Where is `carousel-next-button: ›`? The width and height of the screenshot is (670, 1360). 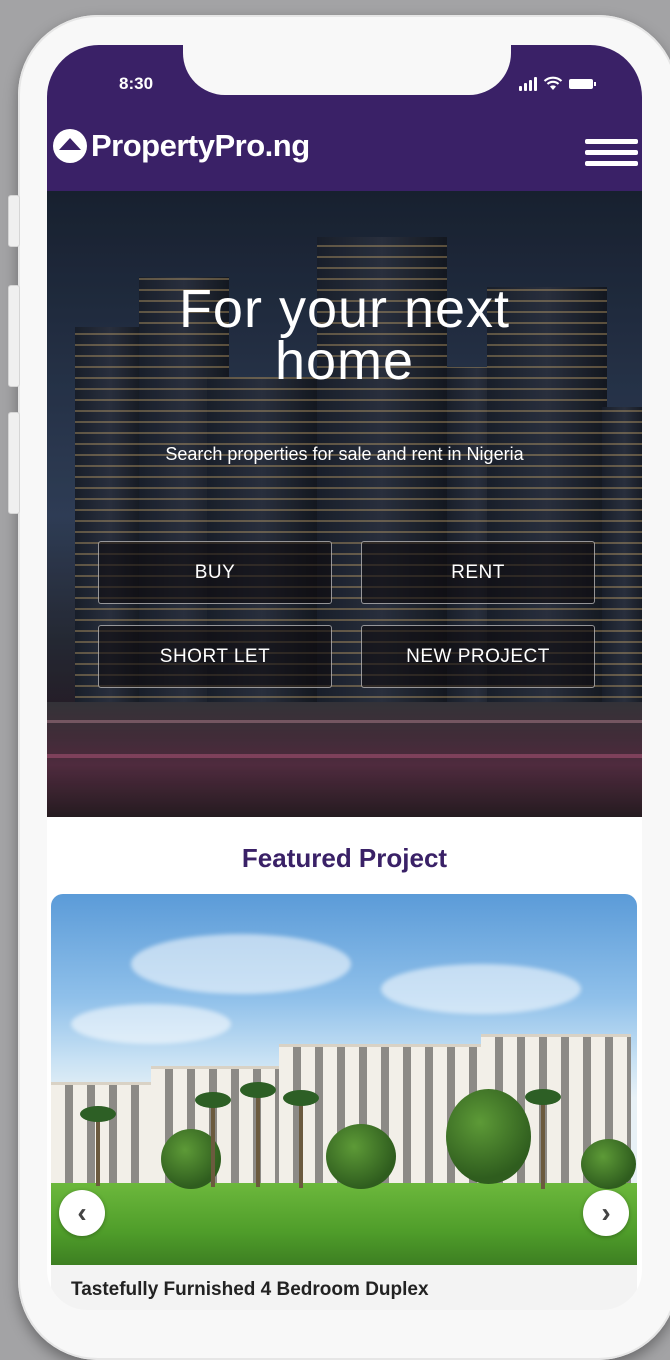 carousel-next-button: › is located at coordinates (606, 1213).